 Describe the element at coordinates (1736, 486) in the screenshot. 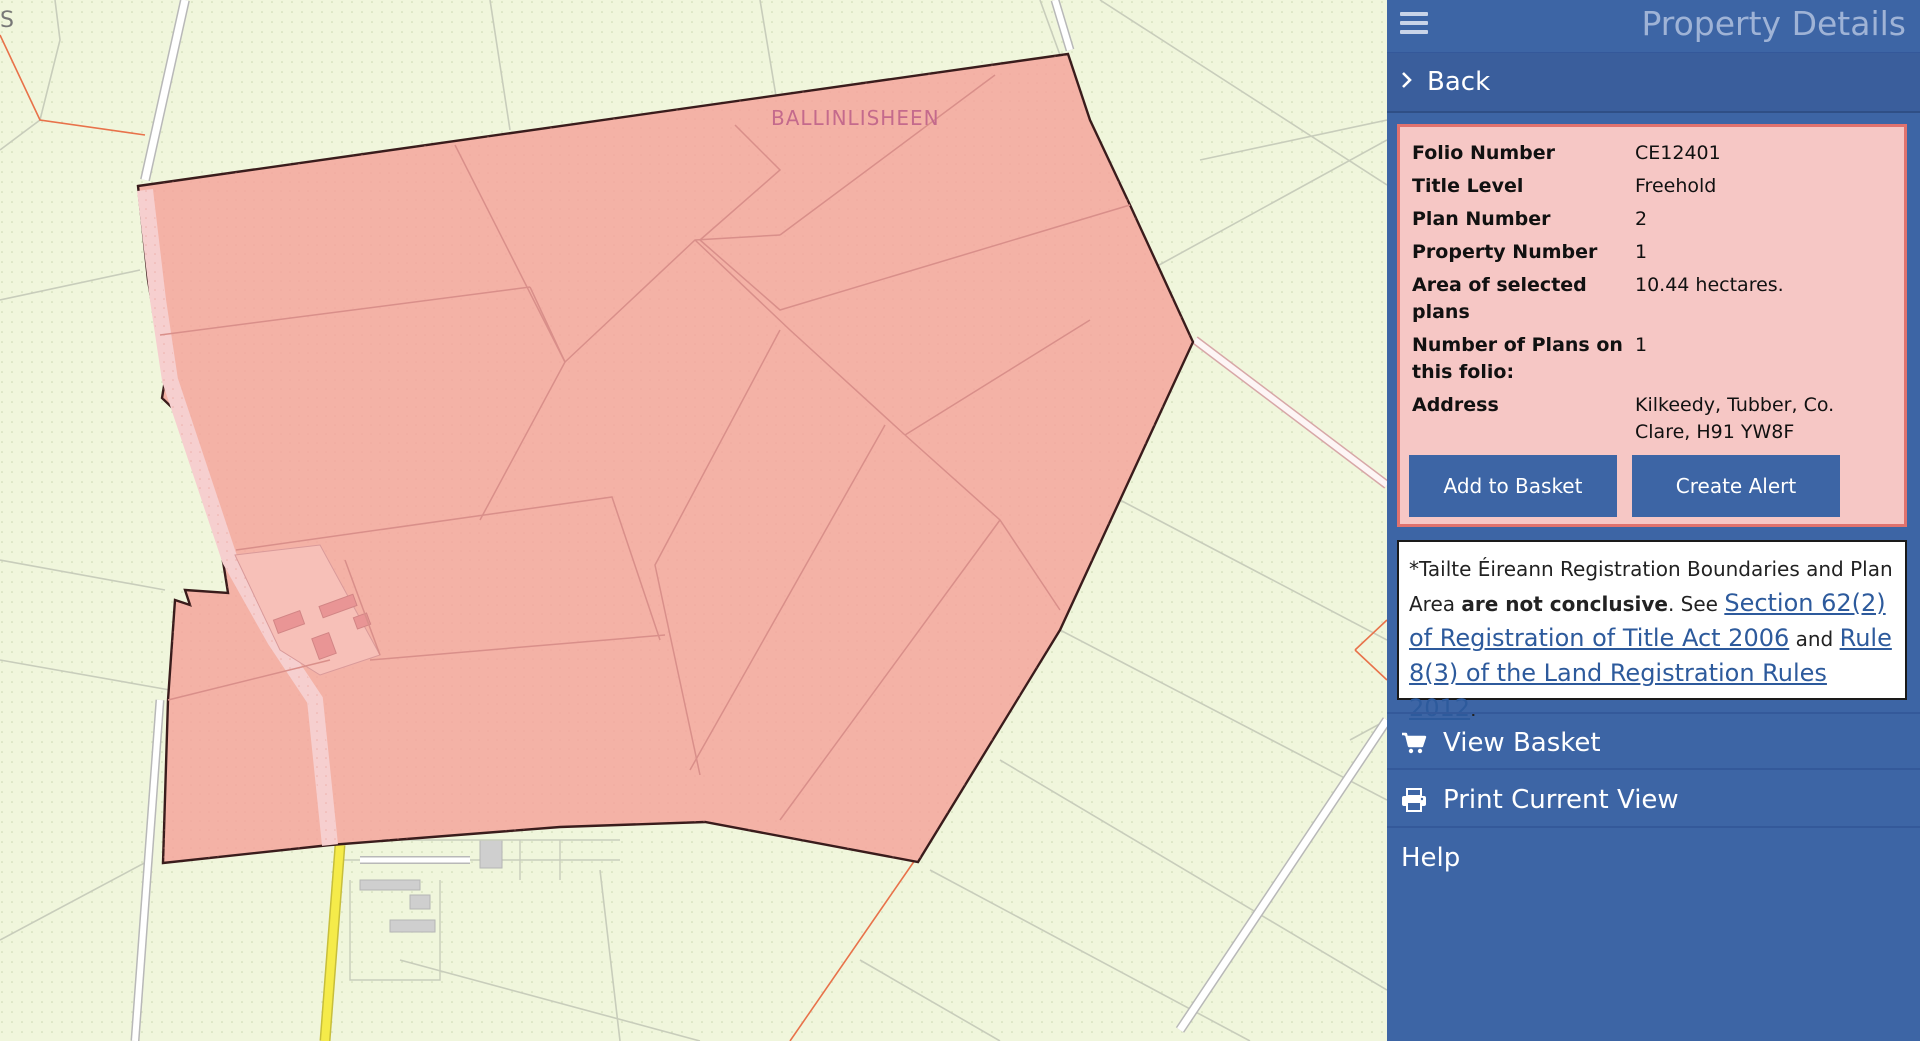

I see `create-alert-button: Create Alert` at that location.